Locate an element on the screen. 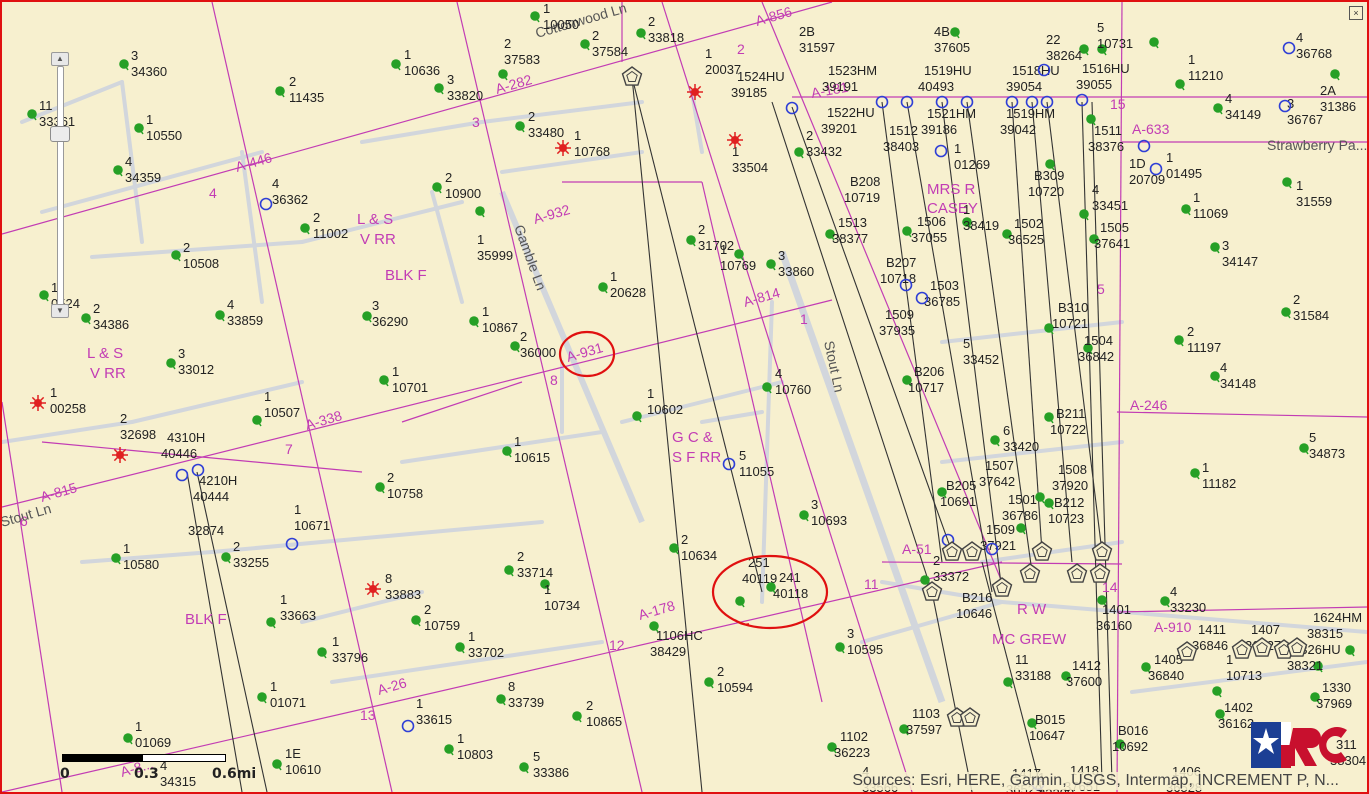  well-number: 4 is located at coordinates (1095, 189).